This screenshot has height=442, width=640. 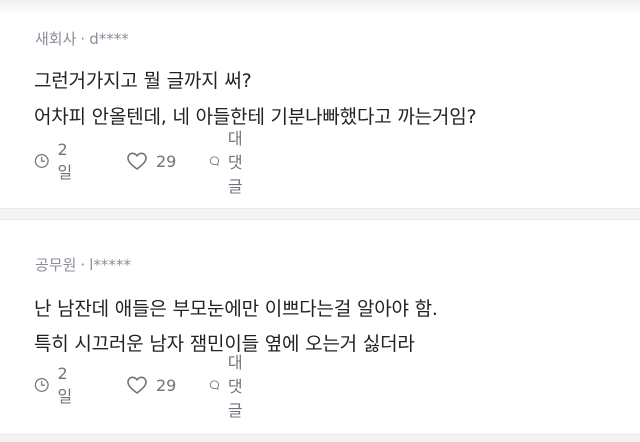 I want to click on comment-divider, so click(x=320, y=214).